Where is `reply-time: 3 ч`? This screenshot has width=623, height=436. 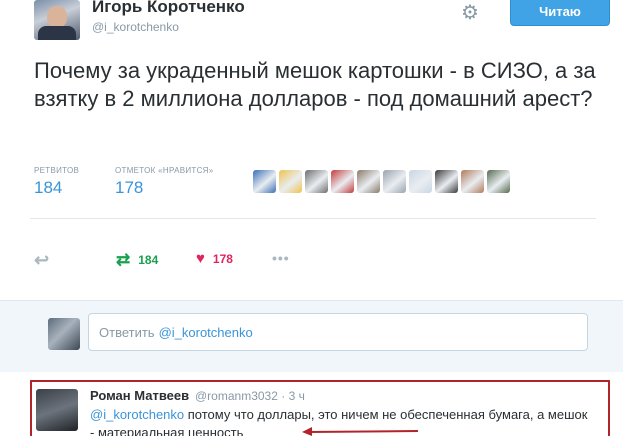 reply-time: 3 ч is located at coordinates (297, 396).